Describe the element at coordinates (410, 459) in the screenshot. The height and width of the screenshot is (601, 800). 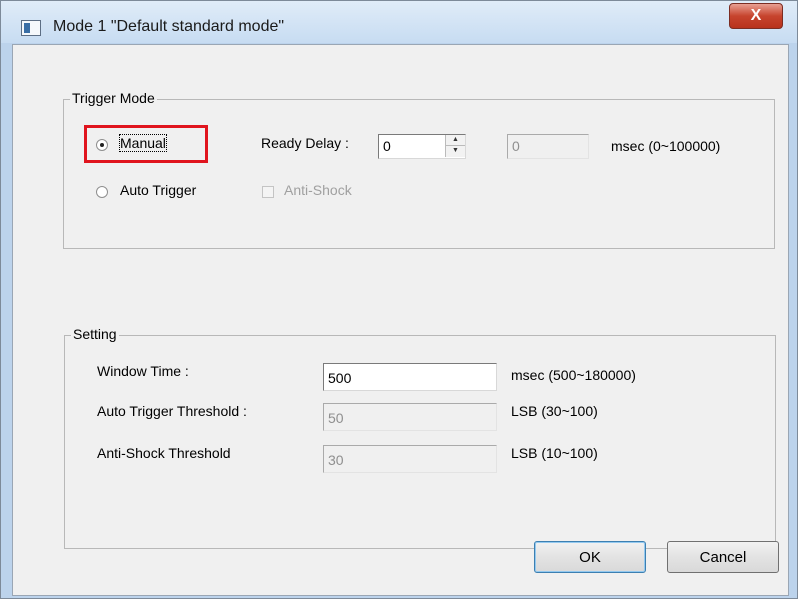
I see `anti-shock-threshold-input: 30` at that location.